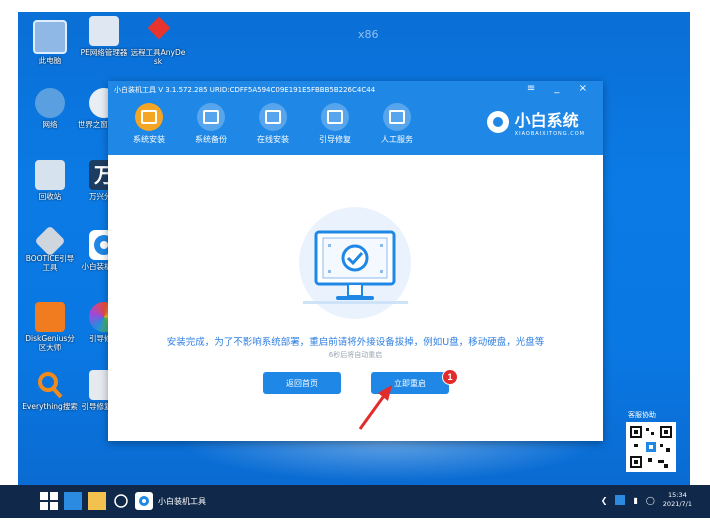 Image resolution: width=710 pixels, height=529 pixels. I want to click on tab-manual-service: 人工服务, so click(397, 124).